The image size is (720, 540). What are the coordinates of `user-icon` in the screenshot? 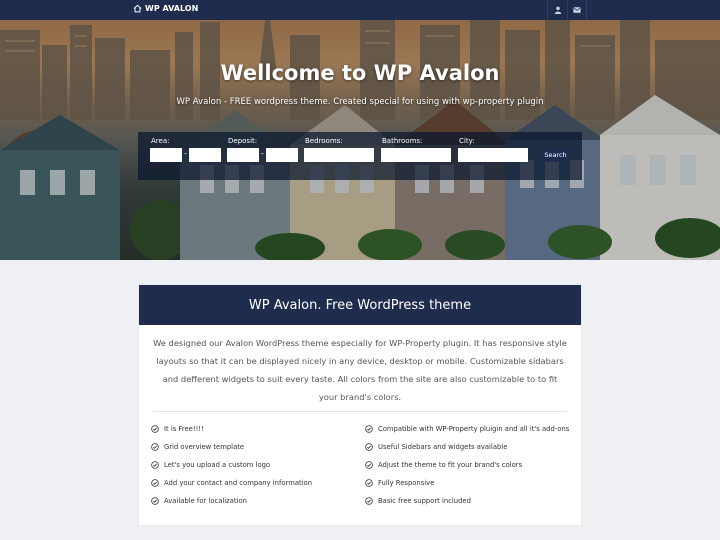 It's located at (557, 10).